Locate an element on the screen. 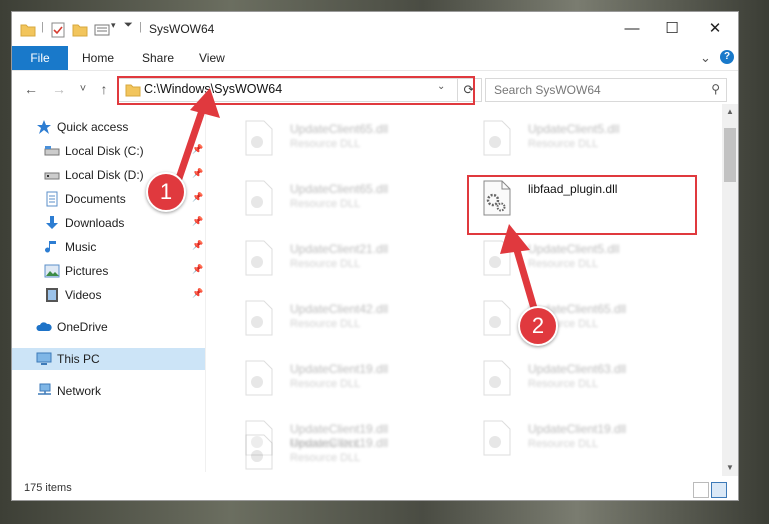 The width and height of the screenshot is (769, 524). step-2-badge: 2 is located at coordinates (538, 326).